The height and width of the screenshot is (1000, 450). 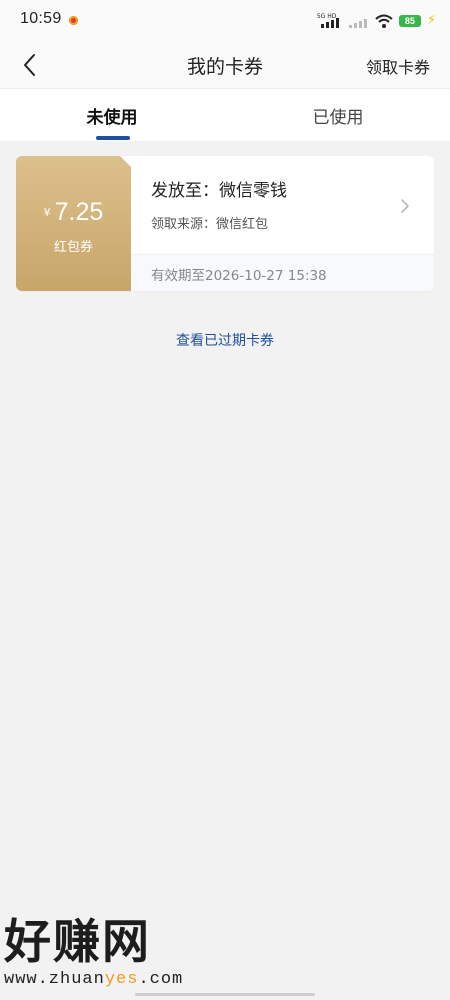 I want to click on status-time: 10:59, so click(x=41, y=18).